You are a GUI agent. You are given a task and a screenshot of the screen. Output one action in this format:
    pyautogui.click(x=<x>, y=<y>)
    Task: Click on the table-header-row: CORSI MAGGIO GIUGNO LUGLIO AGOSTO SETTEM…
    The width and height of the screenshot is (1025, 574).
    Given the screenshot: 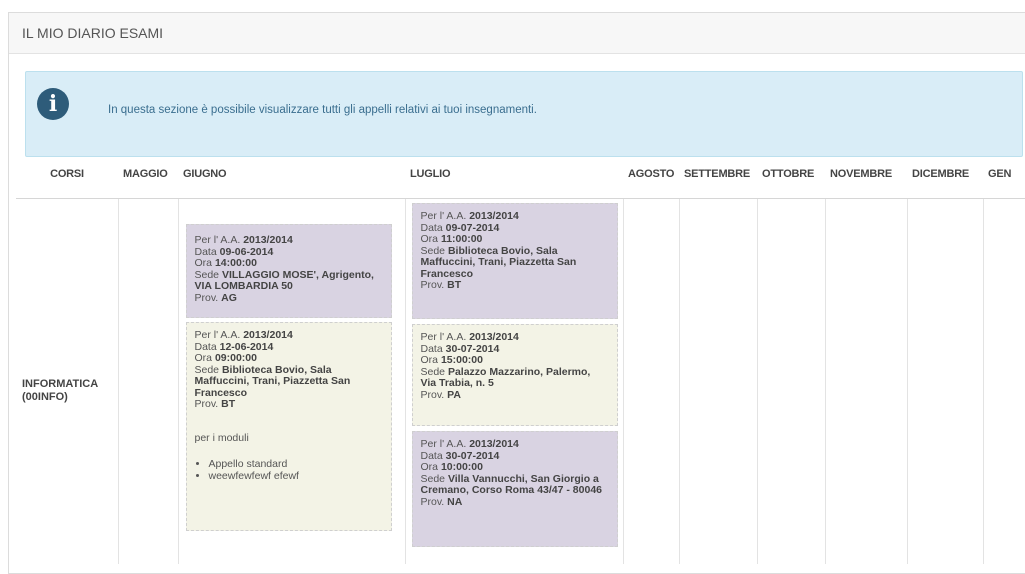 What is the action you would take?
    pyautogui.click(x=520, y=174)
    